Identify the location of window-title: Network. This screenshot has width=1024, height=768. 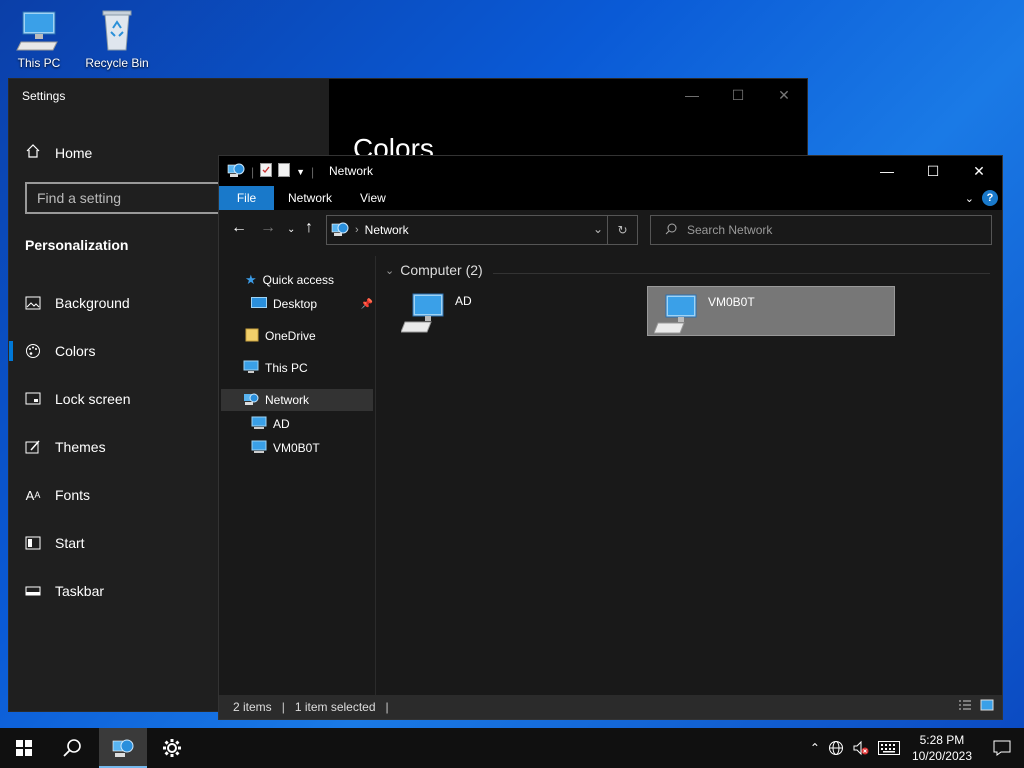
(351, 171).